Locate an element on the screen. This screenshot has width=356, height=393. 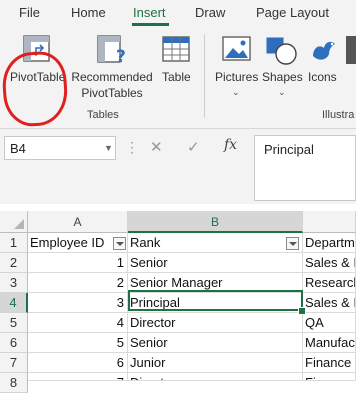
3d-models-icon-partial is located at coordinates (351, 50).